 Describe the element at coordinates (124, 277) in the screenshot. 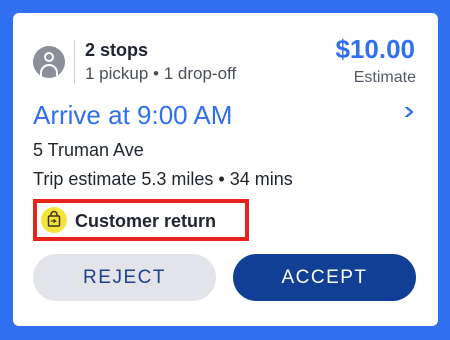

I see `reject-button: REJECT` at that location.